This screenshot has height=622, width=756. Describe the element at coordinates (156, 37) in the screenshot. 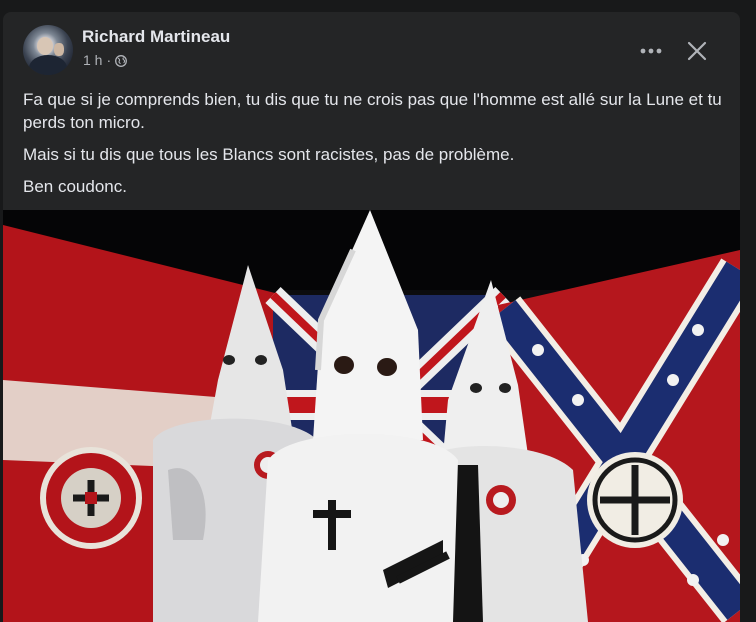

I see `author-name: Richard Martineau` at that location.